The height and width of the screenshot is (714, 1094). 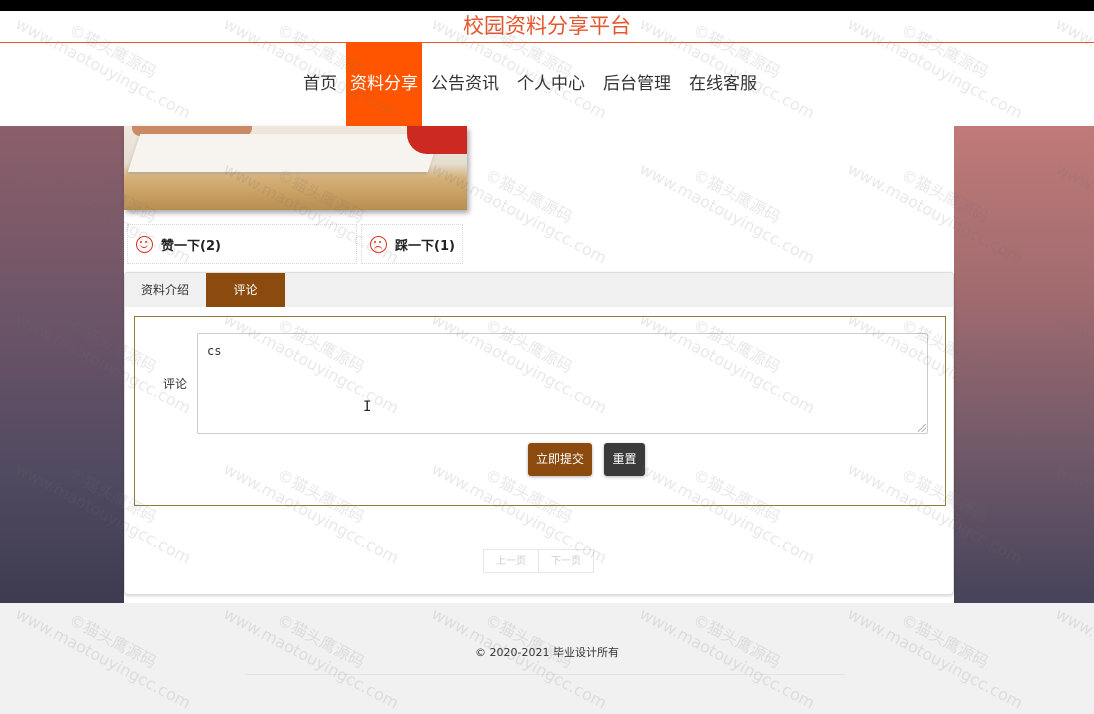 I want to click on reset-button: 重置, so click(x=624, y=459).